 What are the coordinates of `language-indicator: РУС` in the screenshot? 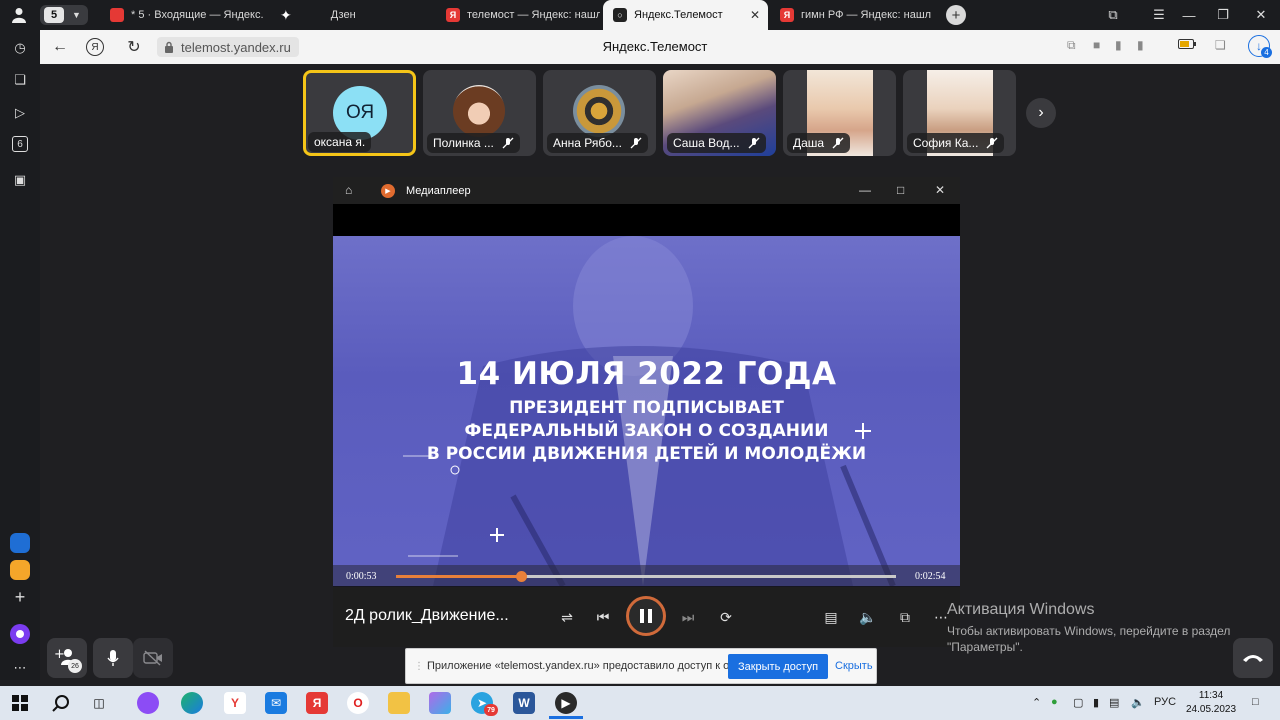 It's located at (1165, 702).